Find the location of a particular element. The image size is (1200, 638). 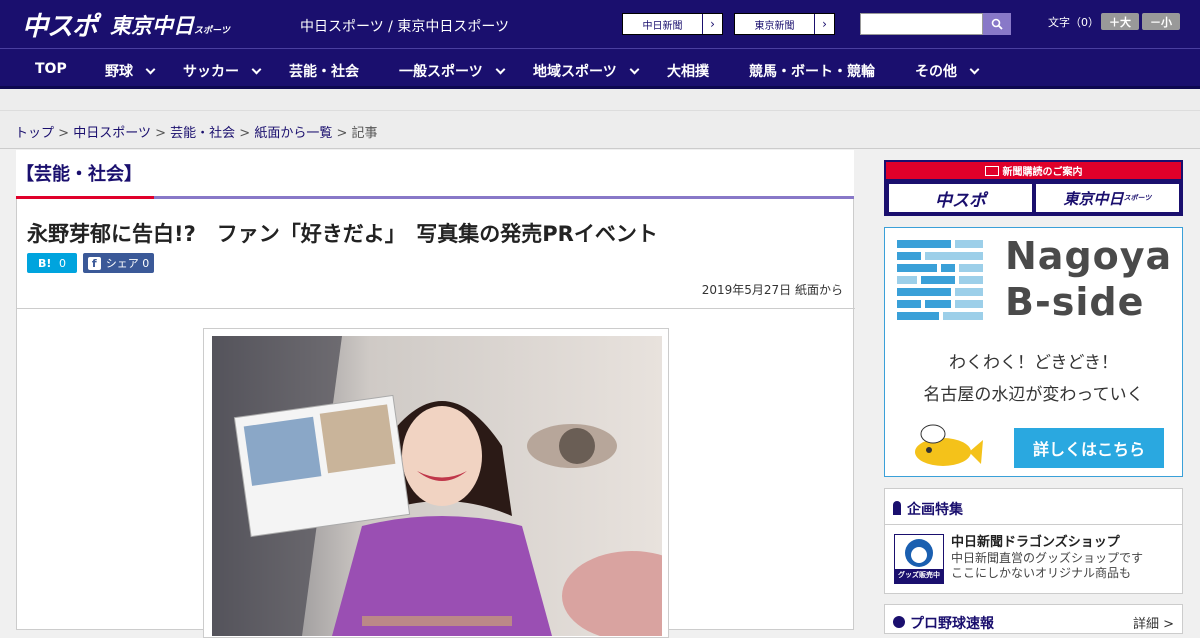

subscription-heading: 新聞購読のご案内 is located at coordinates (1033, 170).